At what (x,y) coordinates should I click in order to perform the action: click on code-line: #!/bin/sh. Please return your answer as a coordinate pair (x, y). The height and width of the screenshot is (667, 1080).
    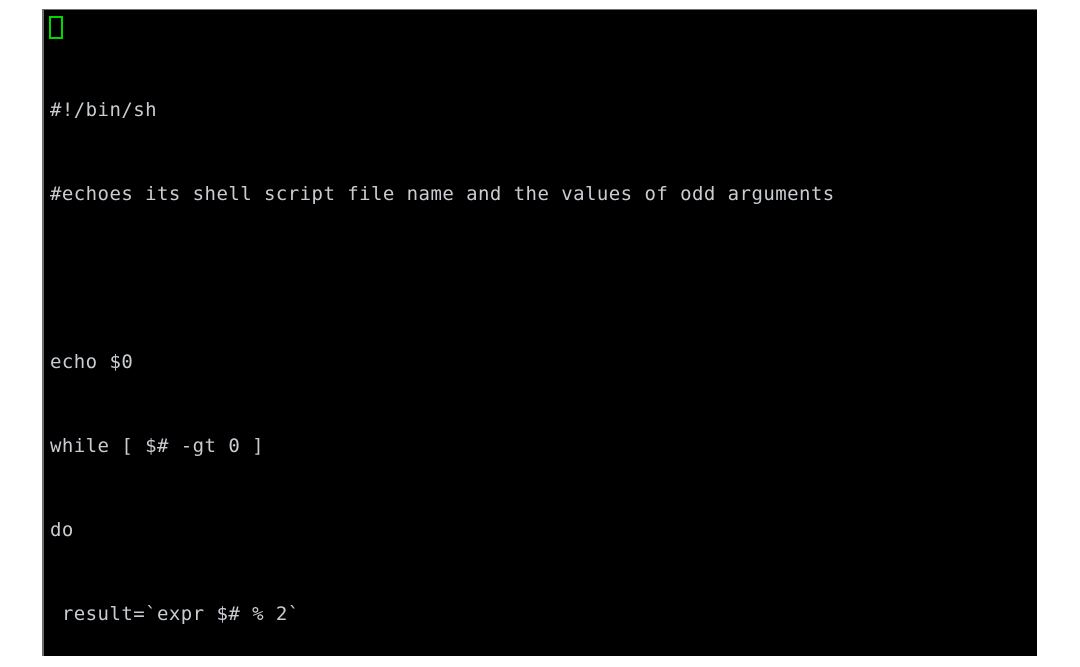
    Looking at the image, I should click on (104, 110).